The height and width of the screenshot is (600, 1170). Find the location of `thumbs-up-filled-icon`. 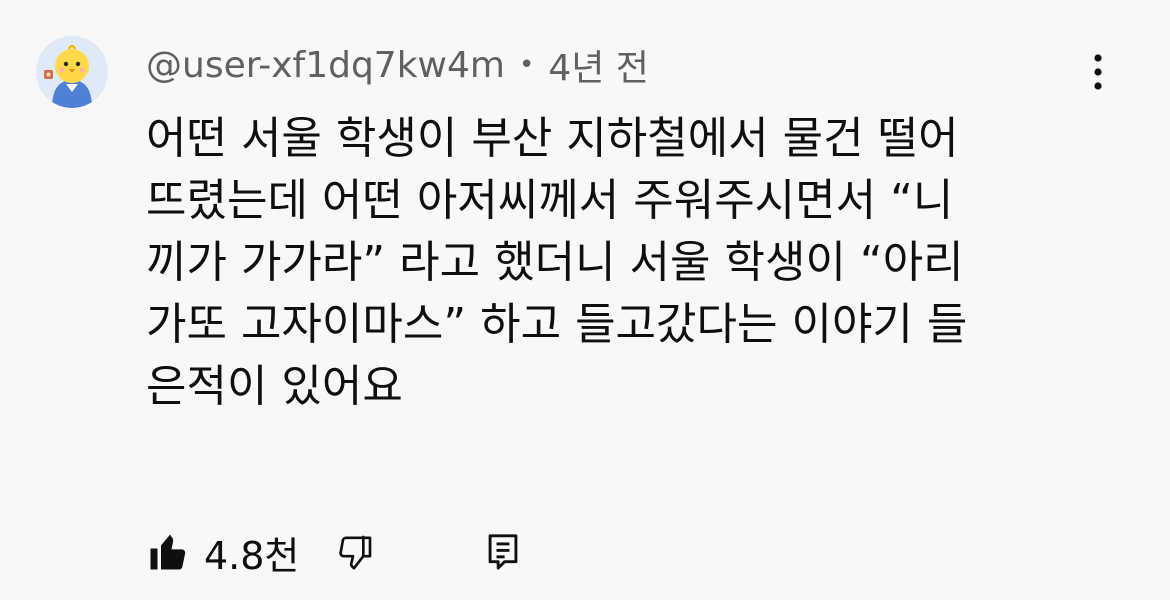

thumbs-up-filled-icon is located at coordinates (168, 552).